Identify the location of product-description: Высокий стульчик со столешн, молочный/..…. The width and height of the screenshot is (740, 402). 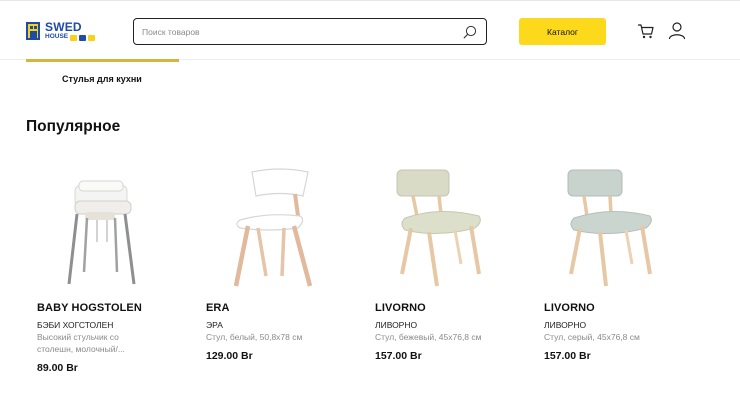
(81, 343).